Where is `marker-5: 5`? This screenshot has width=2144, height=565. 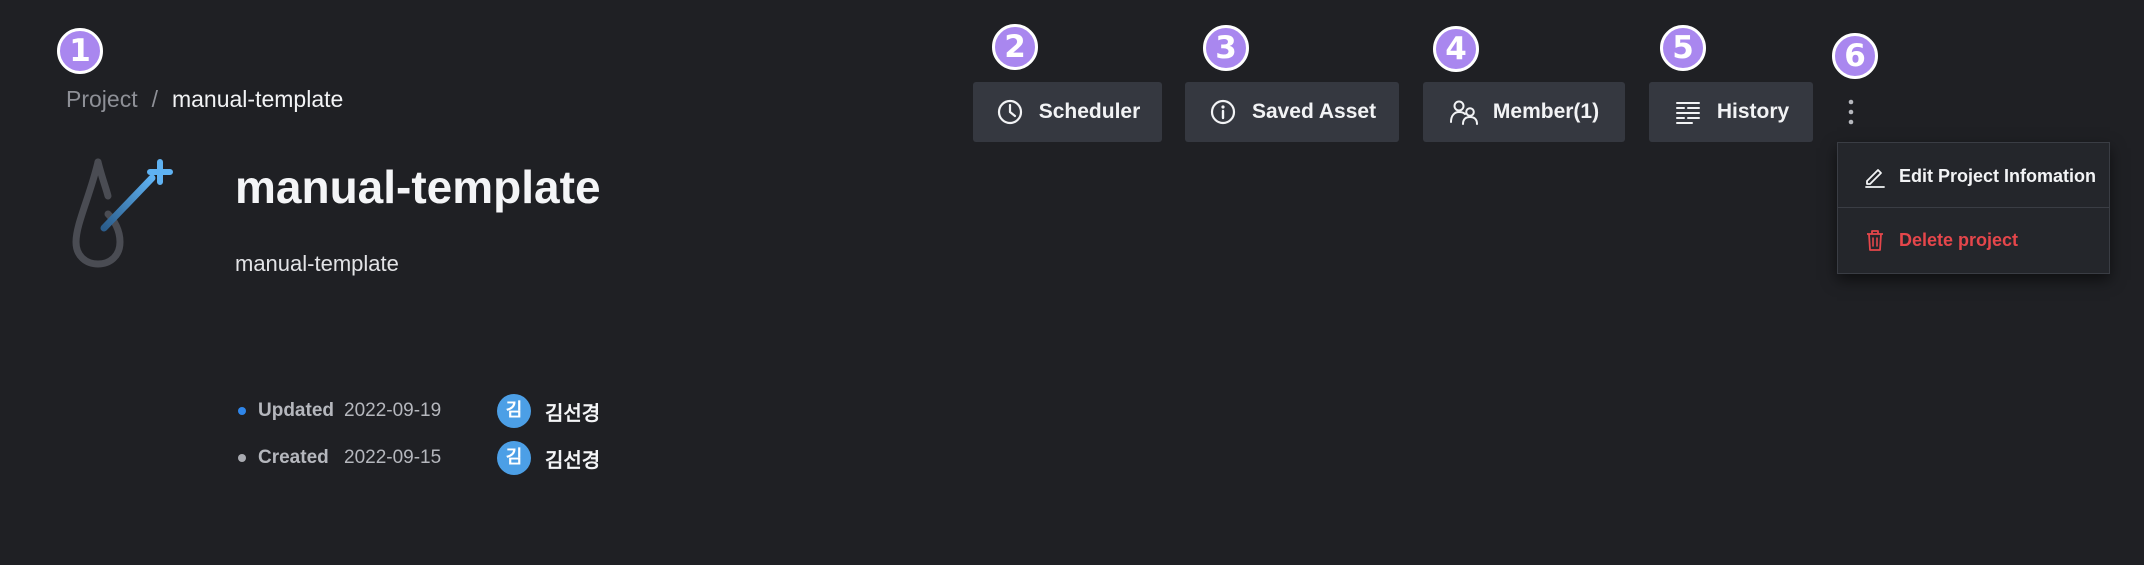
marker-5: 5 is located at coordinates (1683, 48).